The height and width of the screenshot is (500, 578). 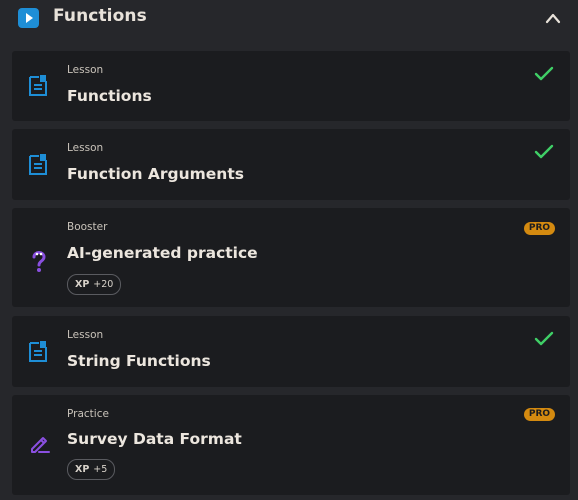 What do you see at coordinates (28, 18) in the screenshot?
I see `play-icon` at bounding box center [28, 18].